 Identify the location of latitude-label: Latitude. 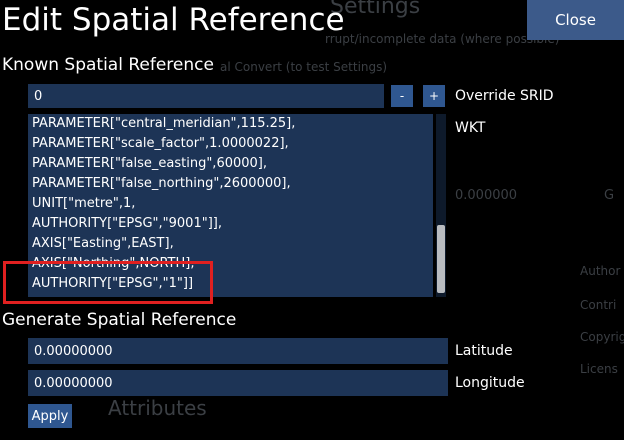
(484, 351).